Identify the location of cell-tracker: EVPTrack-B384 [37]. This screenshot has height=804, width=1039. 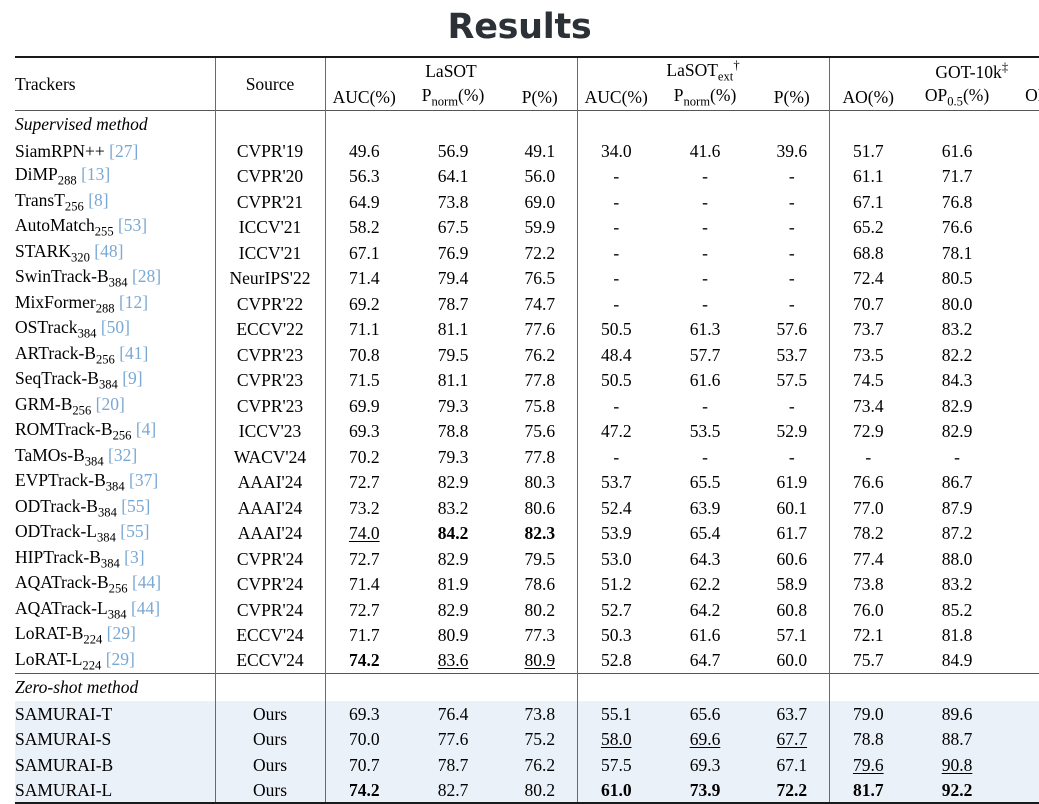
(87, 482).